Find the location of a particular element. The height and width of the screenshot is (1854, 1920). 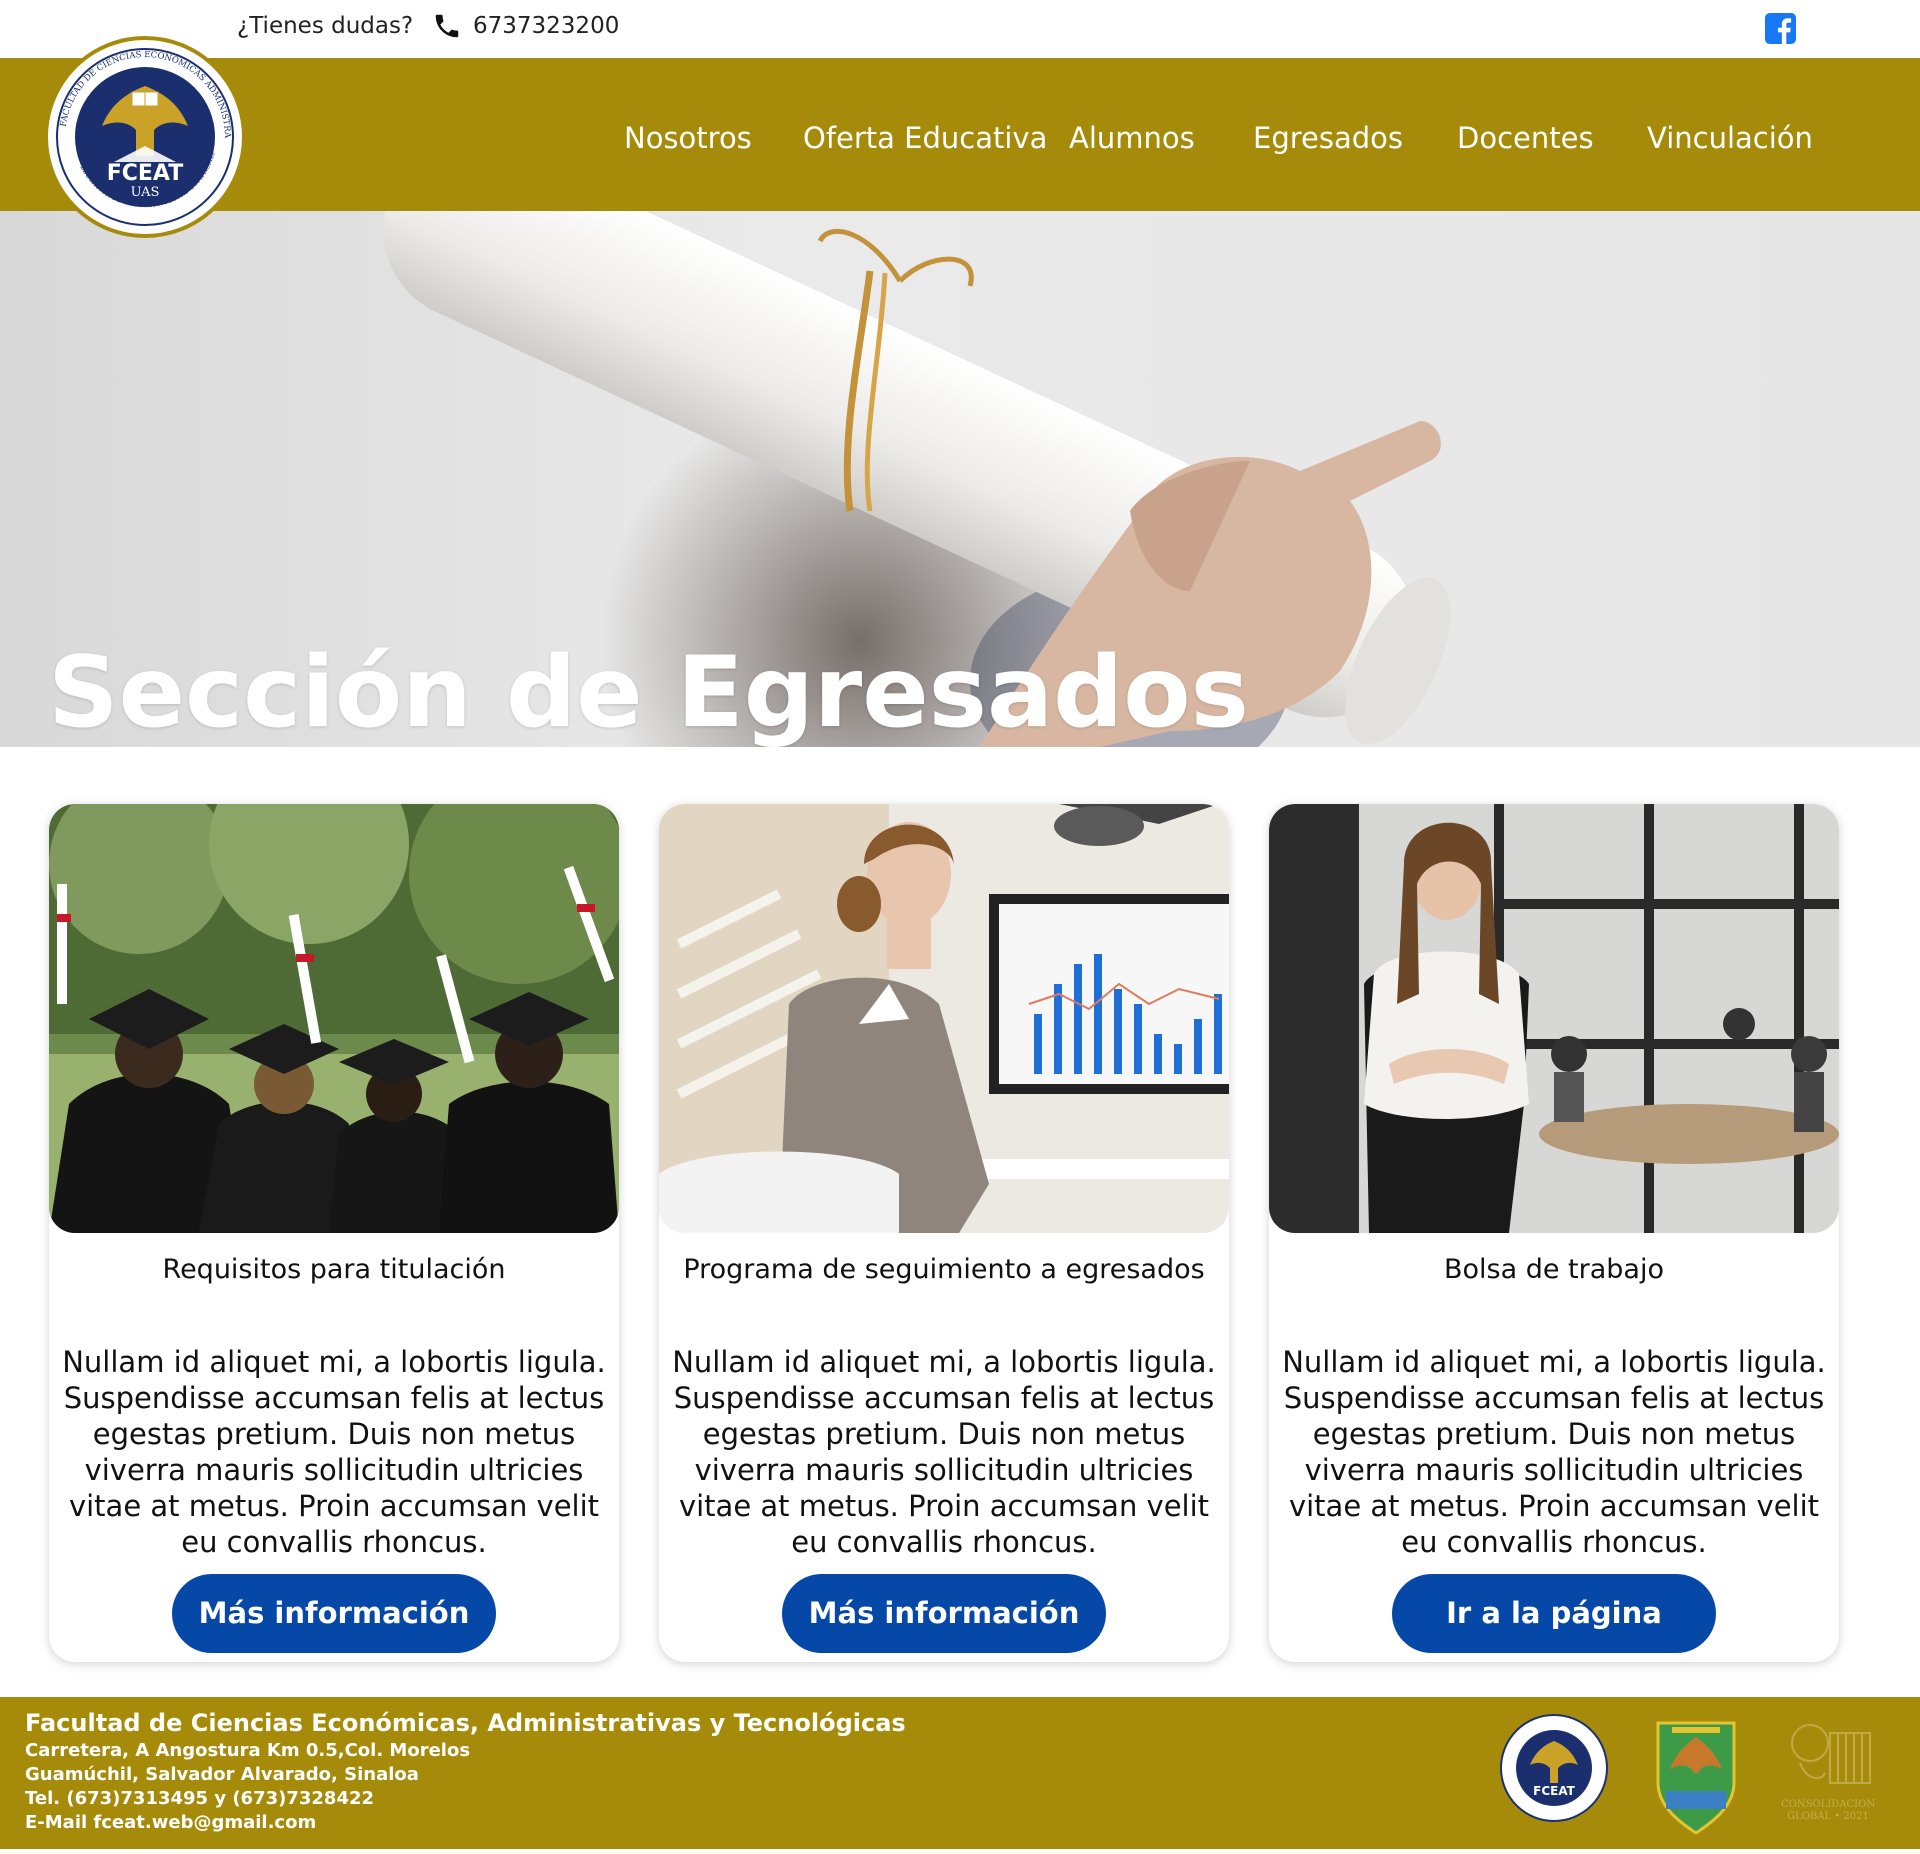

logo-sub: UAS is located at coordinates (145, 192).